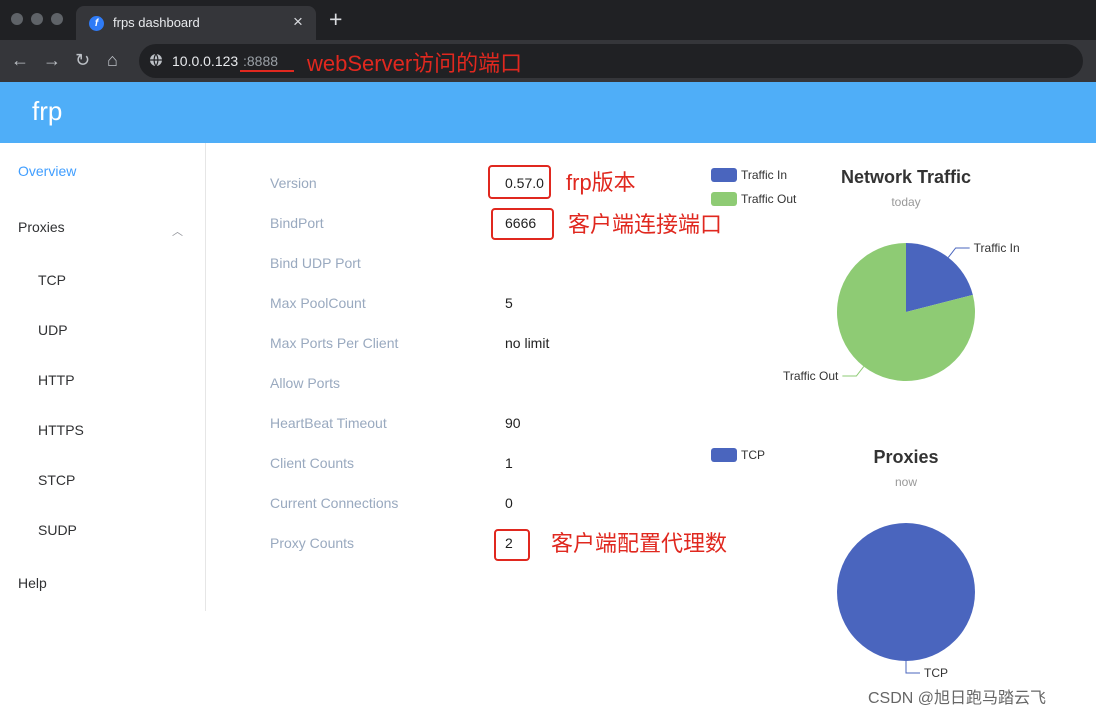  Describe the element at coordinates (936, 673) in the screenshot. I see `pie-label-tcp: TCP` at that location.